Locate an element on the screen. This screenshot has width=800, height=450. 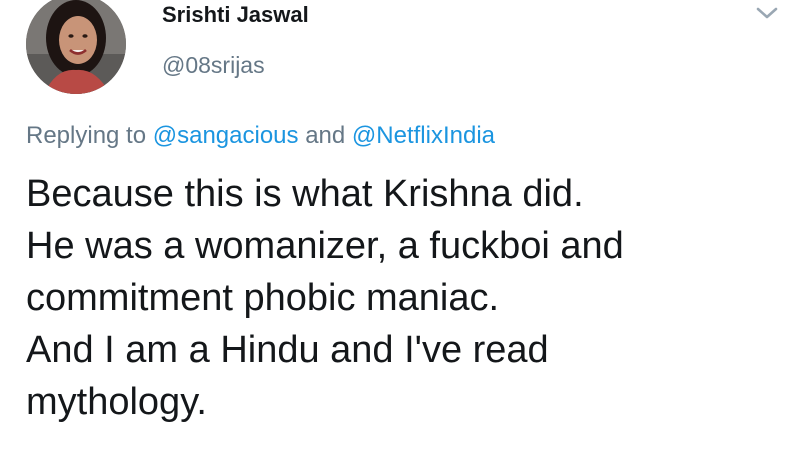
tweet-text-line: And I am a Hindu and I've read is located at coordinates (287, 350).